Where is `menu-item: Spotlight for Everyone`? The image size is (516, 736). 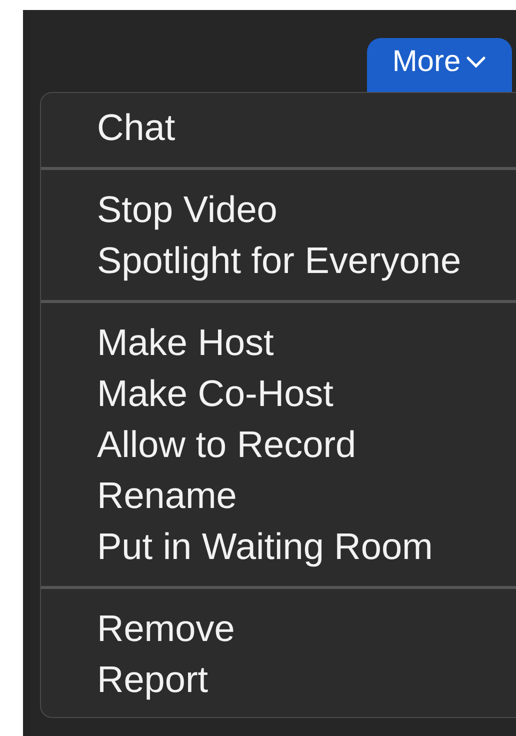
menu-item: Spotlight for Everyone is located at coordinates (278, 260).